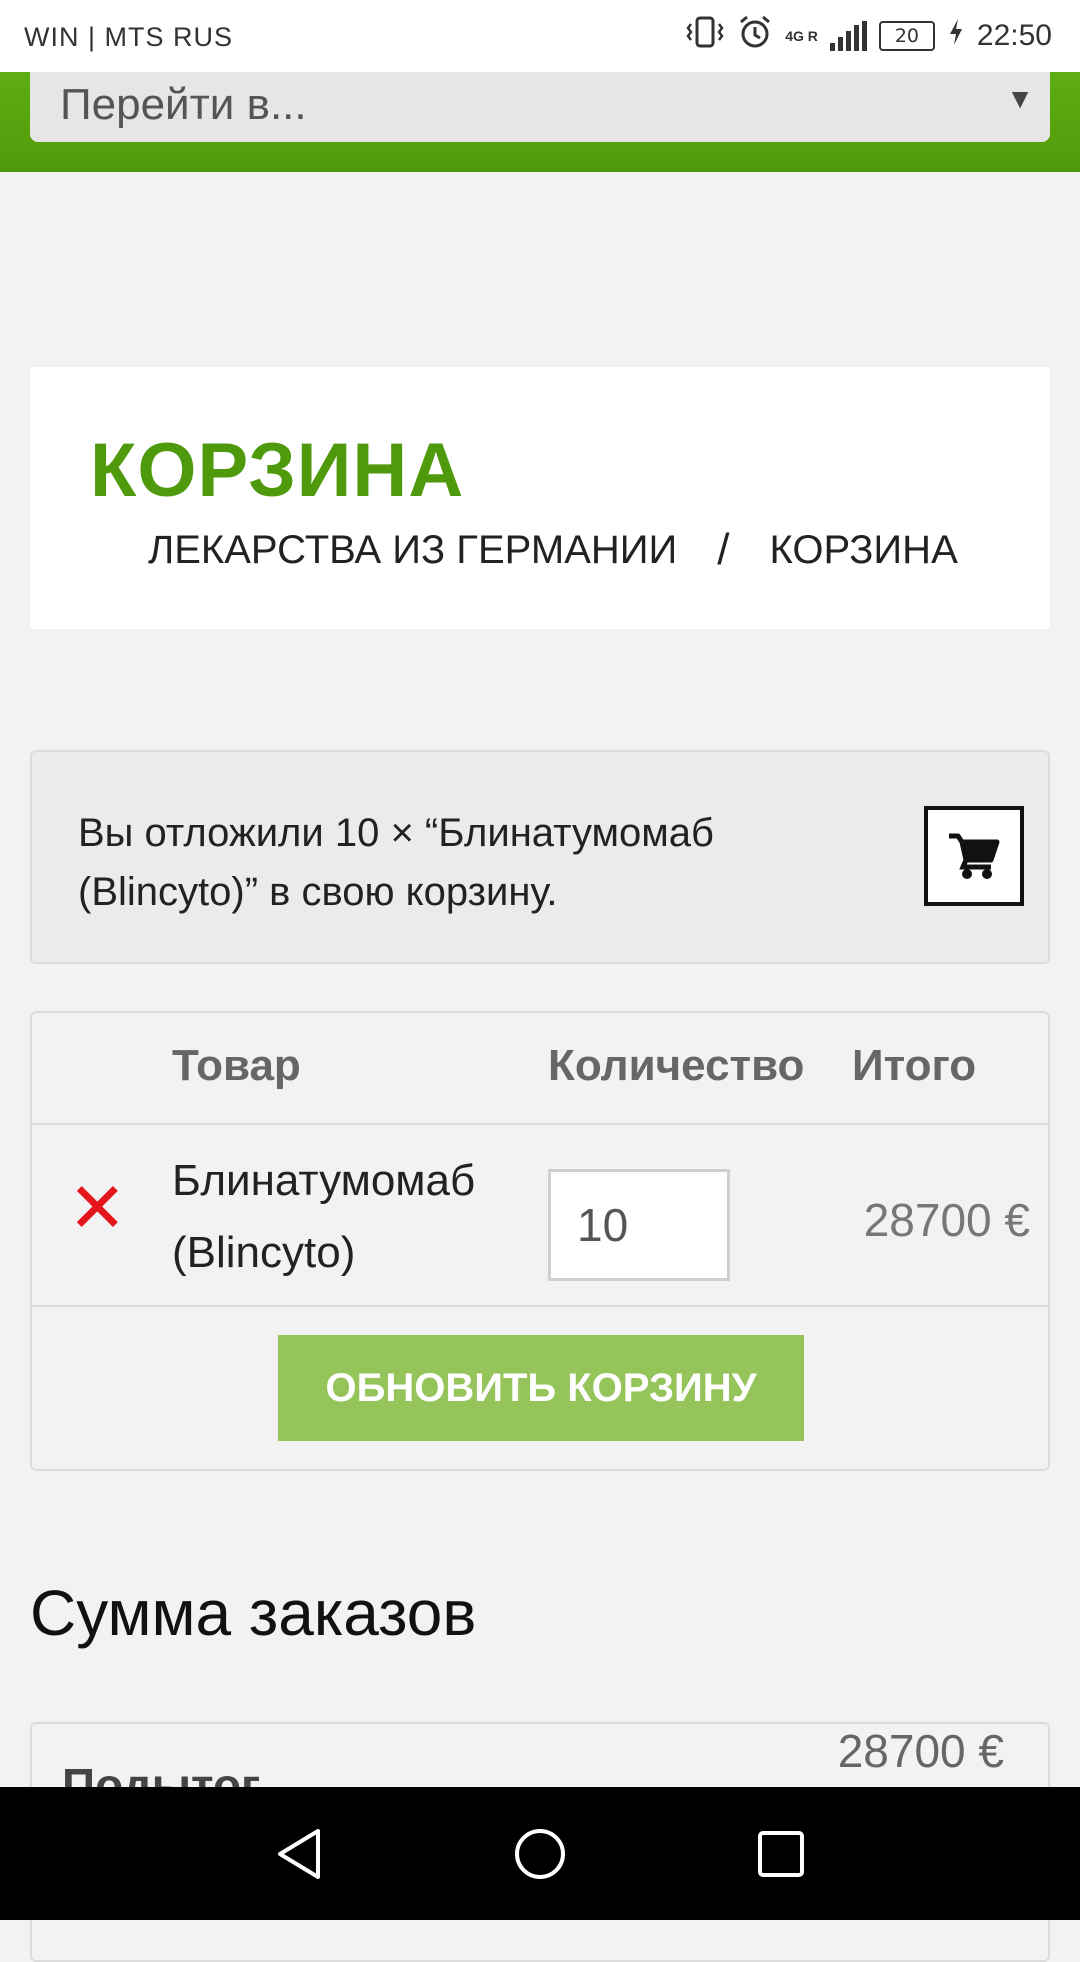 Image resolution: width=1080 pixels, height=1962 pixels. Describe the element at coordinates (318, 892) in the screenshot. I see `notice-line-2: (Blincyto)” в свою корзину.` at that location.